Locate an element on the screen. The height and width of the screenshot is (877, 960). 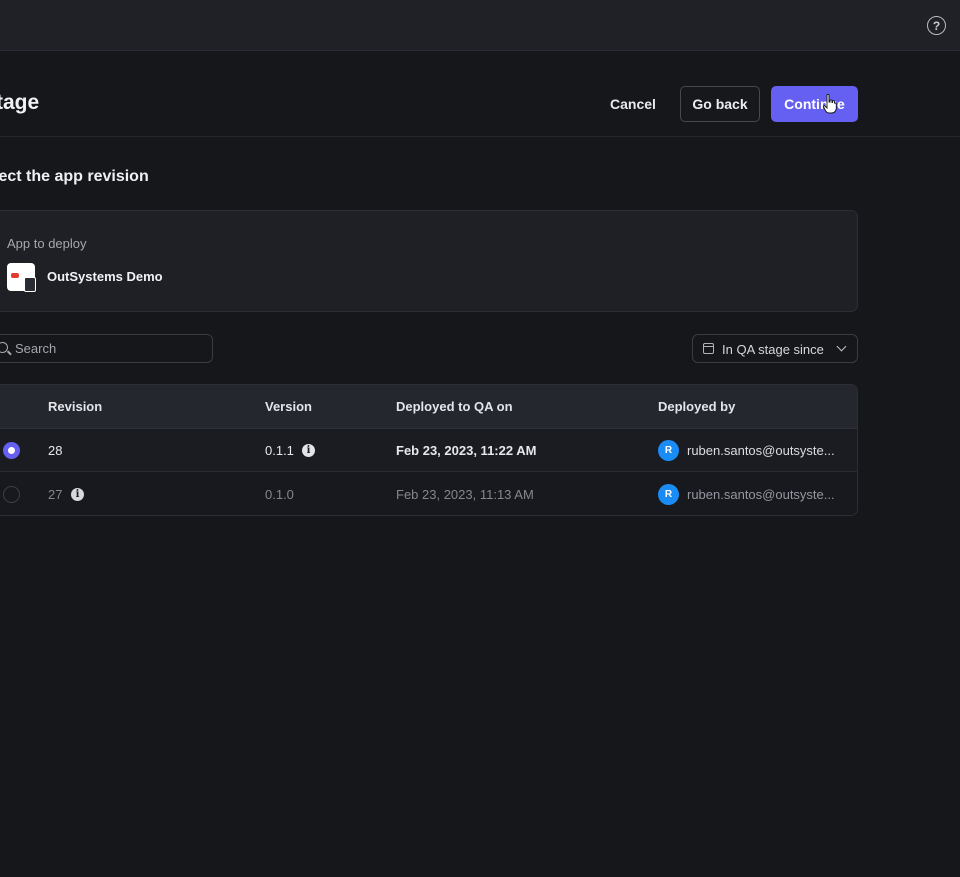
chevron-down-icon is located at coordinates (841, 346).